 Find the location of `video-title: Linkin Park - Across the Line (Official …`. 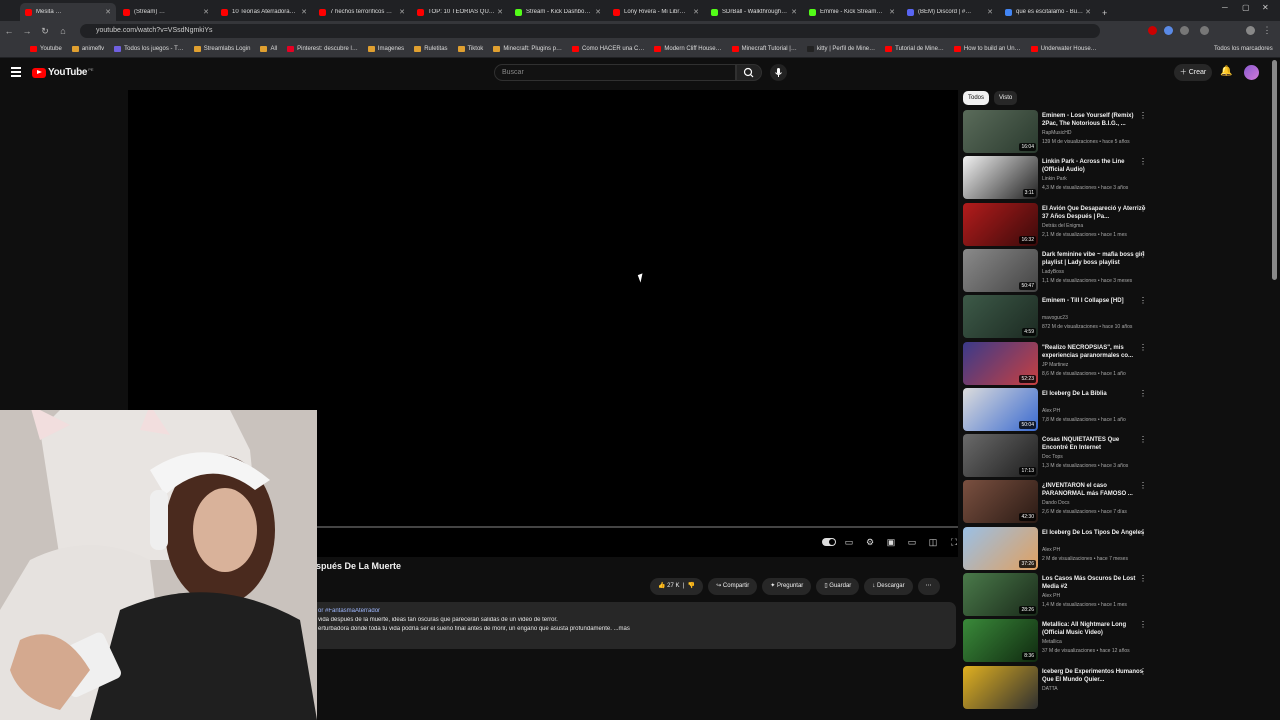

video-title: Linkin Park - Across the Line (Official … is located at coordinates (1094, 166).